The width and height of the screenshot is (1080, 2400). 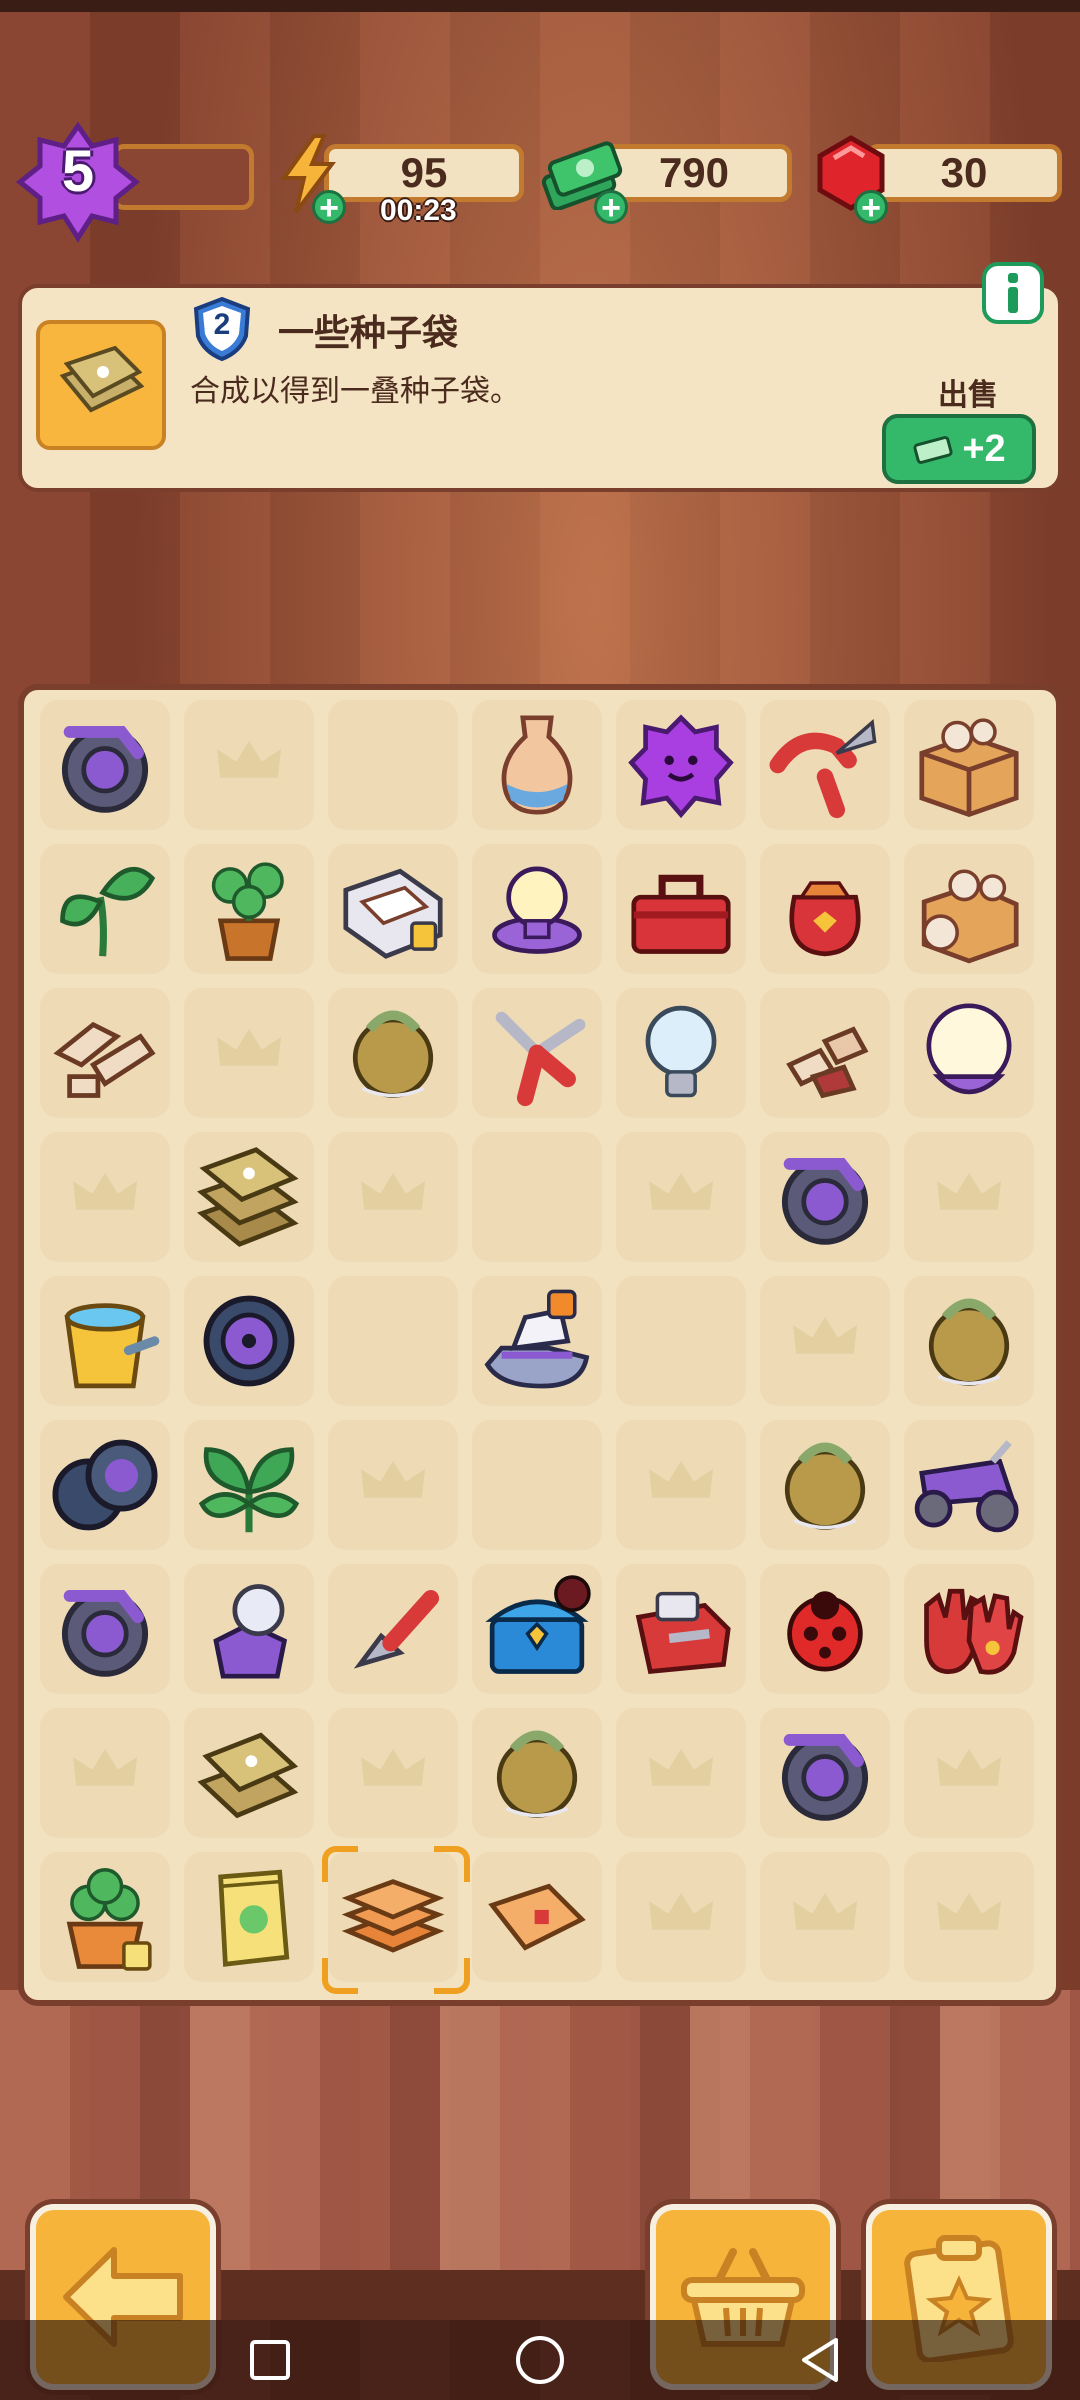 What do you see at coordinates (104, 1059) in the screenshot?
I see `wood-pieces-icon` at bounding box center [104, 1059].